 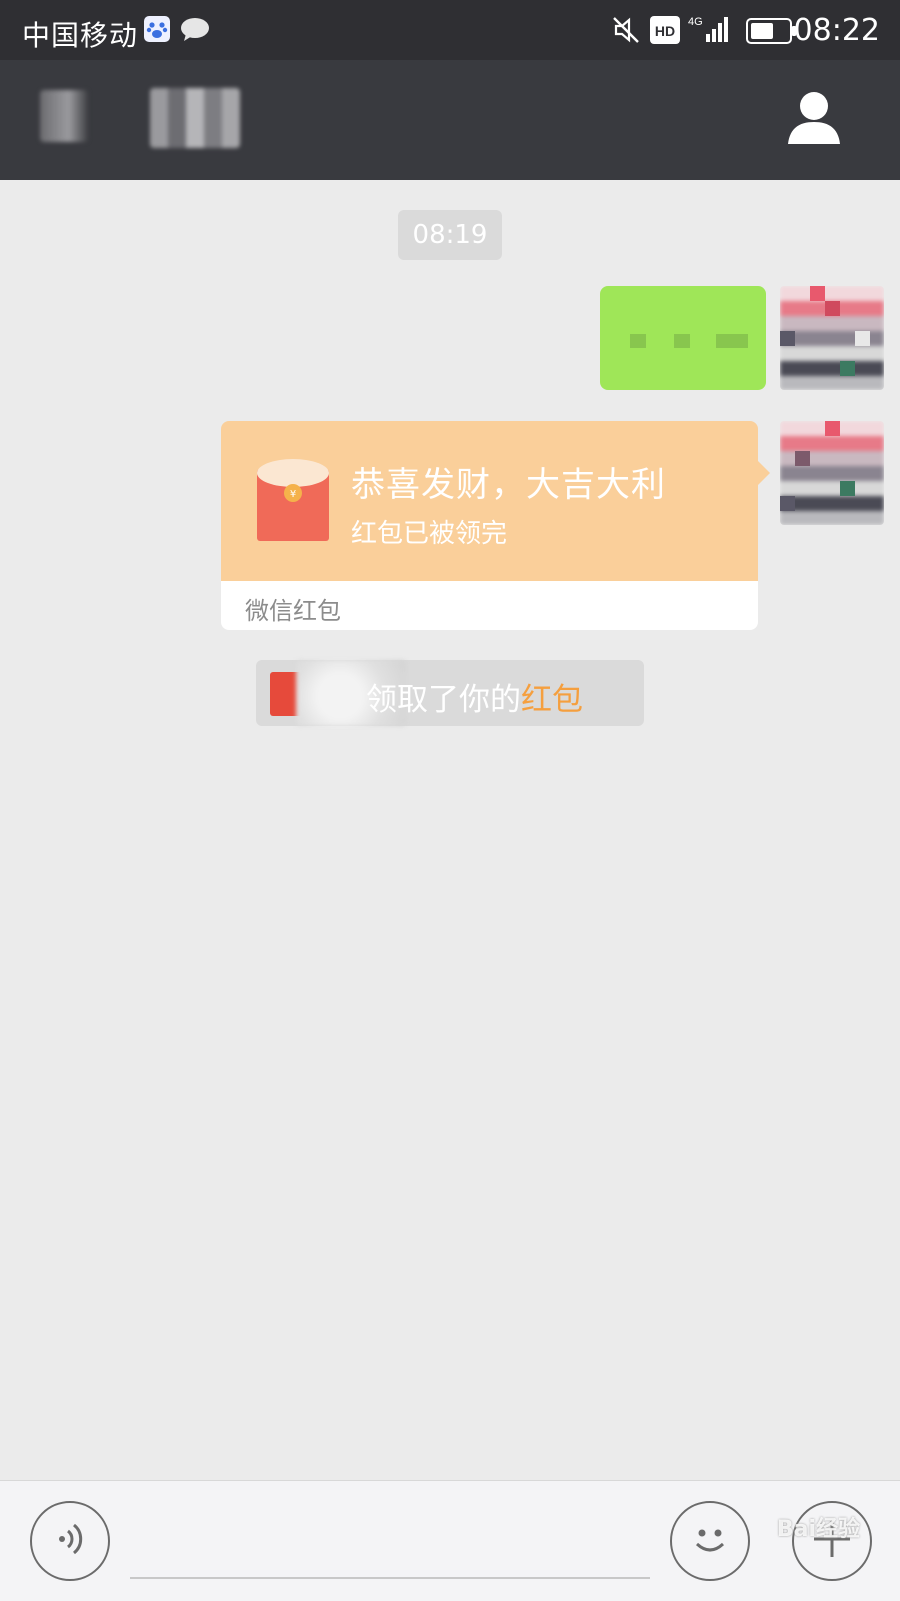 What do you see at coordinates (195, 32) in the screenshot?
I see `chat-bubble-icon` at bounding box center [195, 32].